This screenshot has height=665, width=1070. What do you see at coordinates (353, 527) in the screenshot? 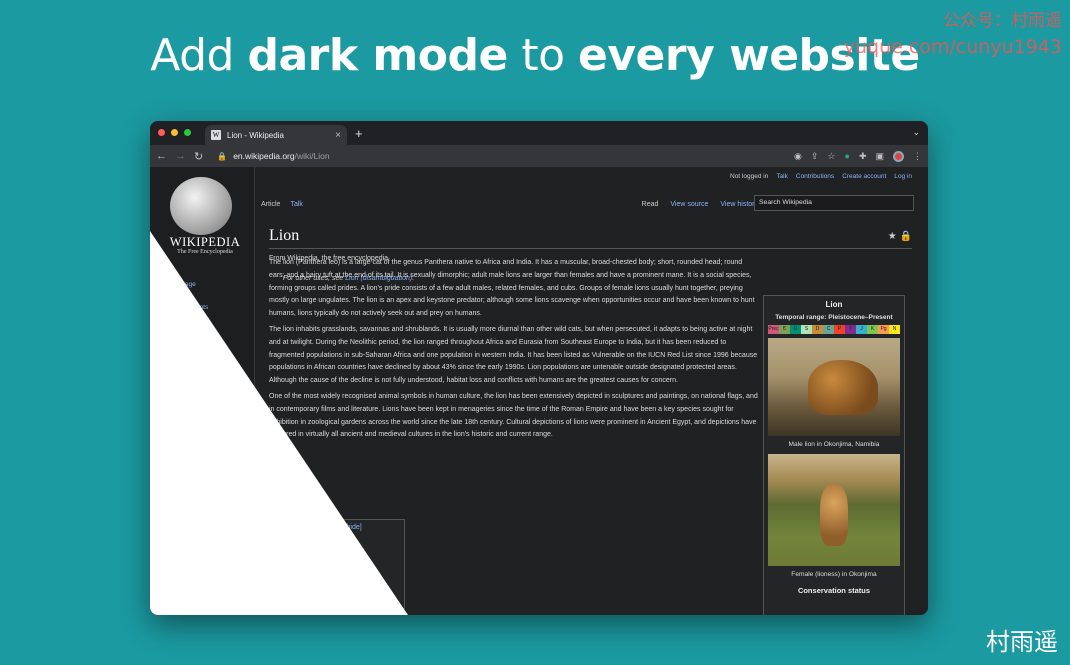
I see `toc-hide-link: [hide]` at bounding box center [353, 527].